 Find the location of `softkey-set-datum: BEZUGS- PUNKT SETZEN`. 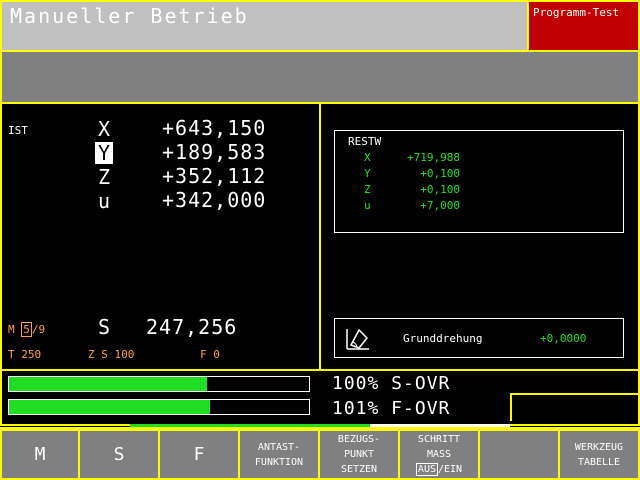

softkey-set-datum: BEZUGS- PUNKT SETZEN is located at coordinates (359, 454).